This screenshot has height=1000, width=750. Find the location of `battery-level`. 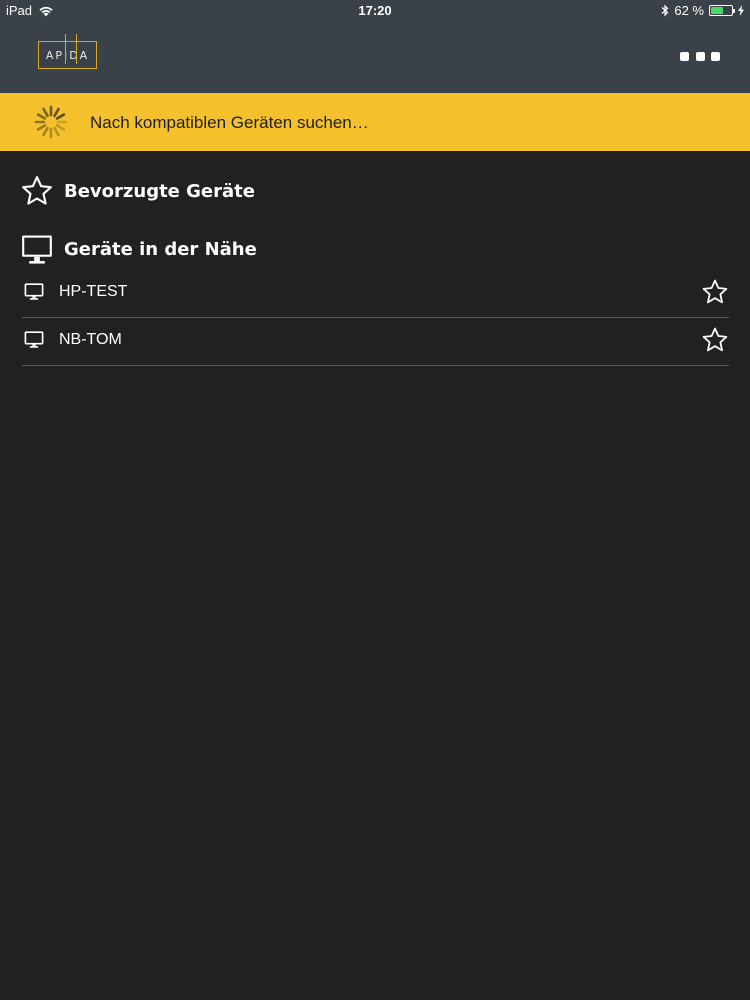

battery-level is located at coordinates (717, 10).